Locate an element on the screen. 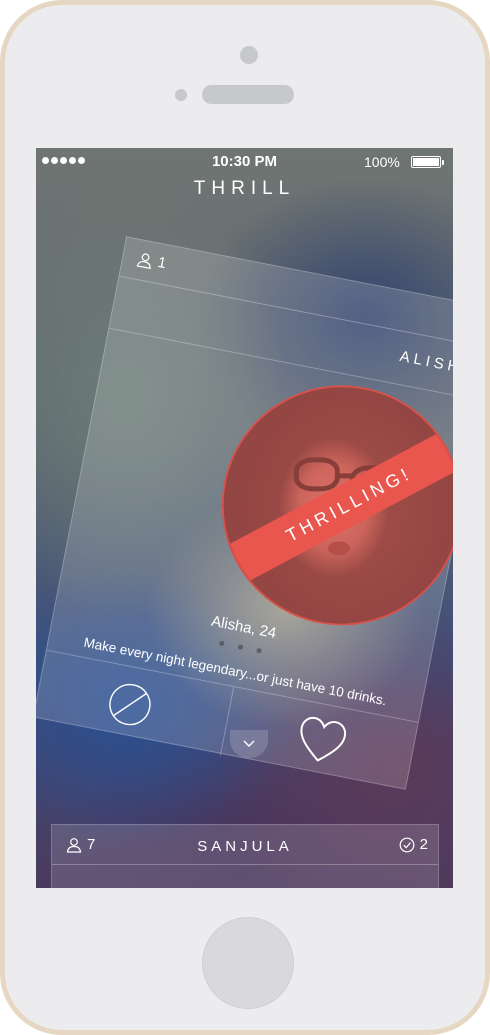  next-group-name: SANJULA is located at coordinates (245, 846).